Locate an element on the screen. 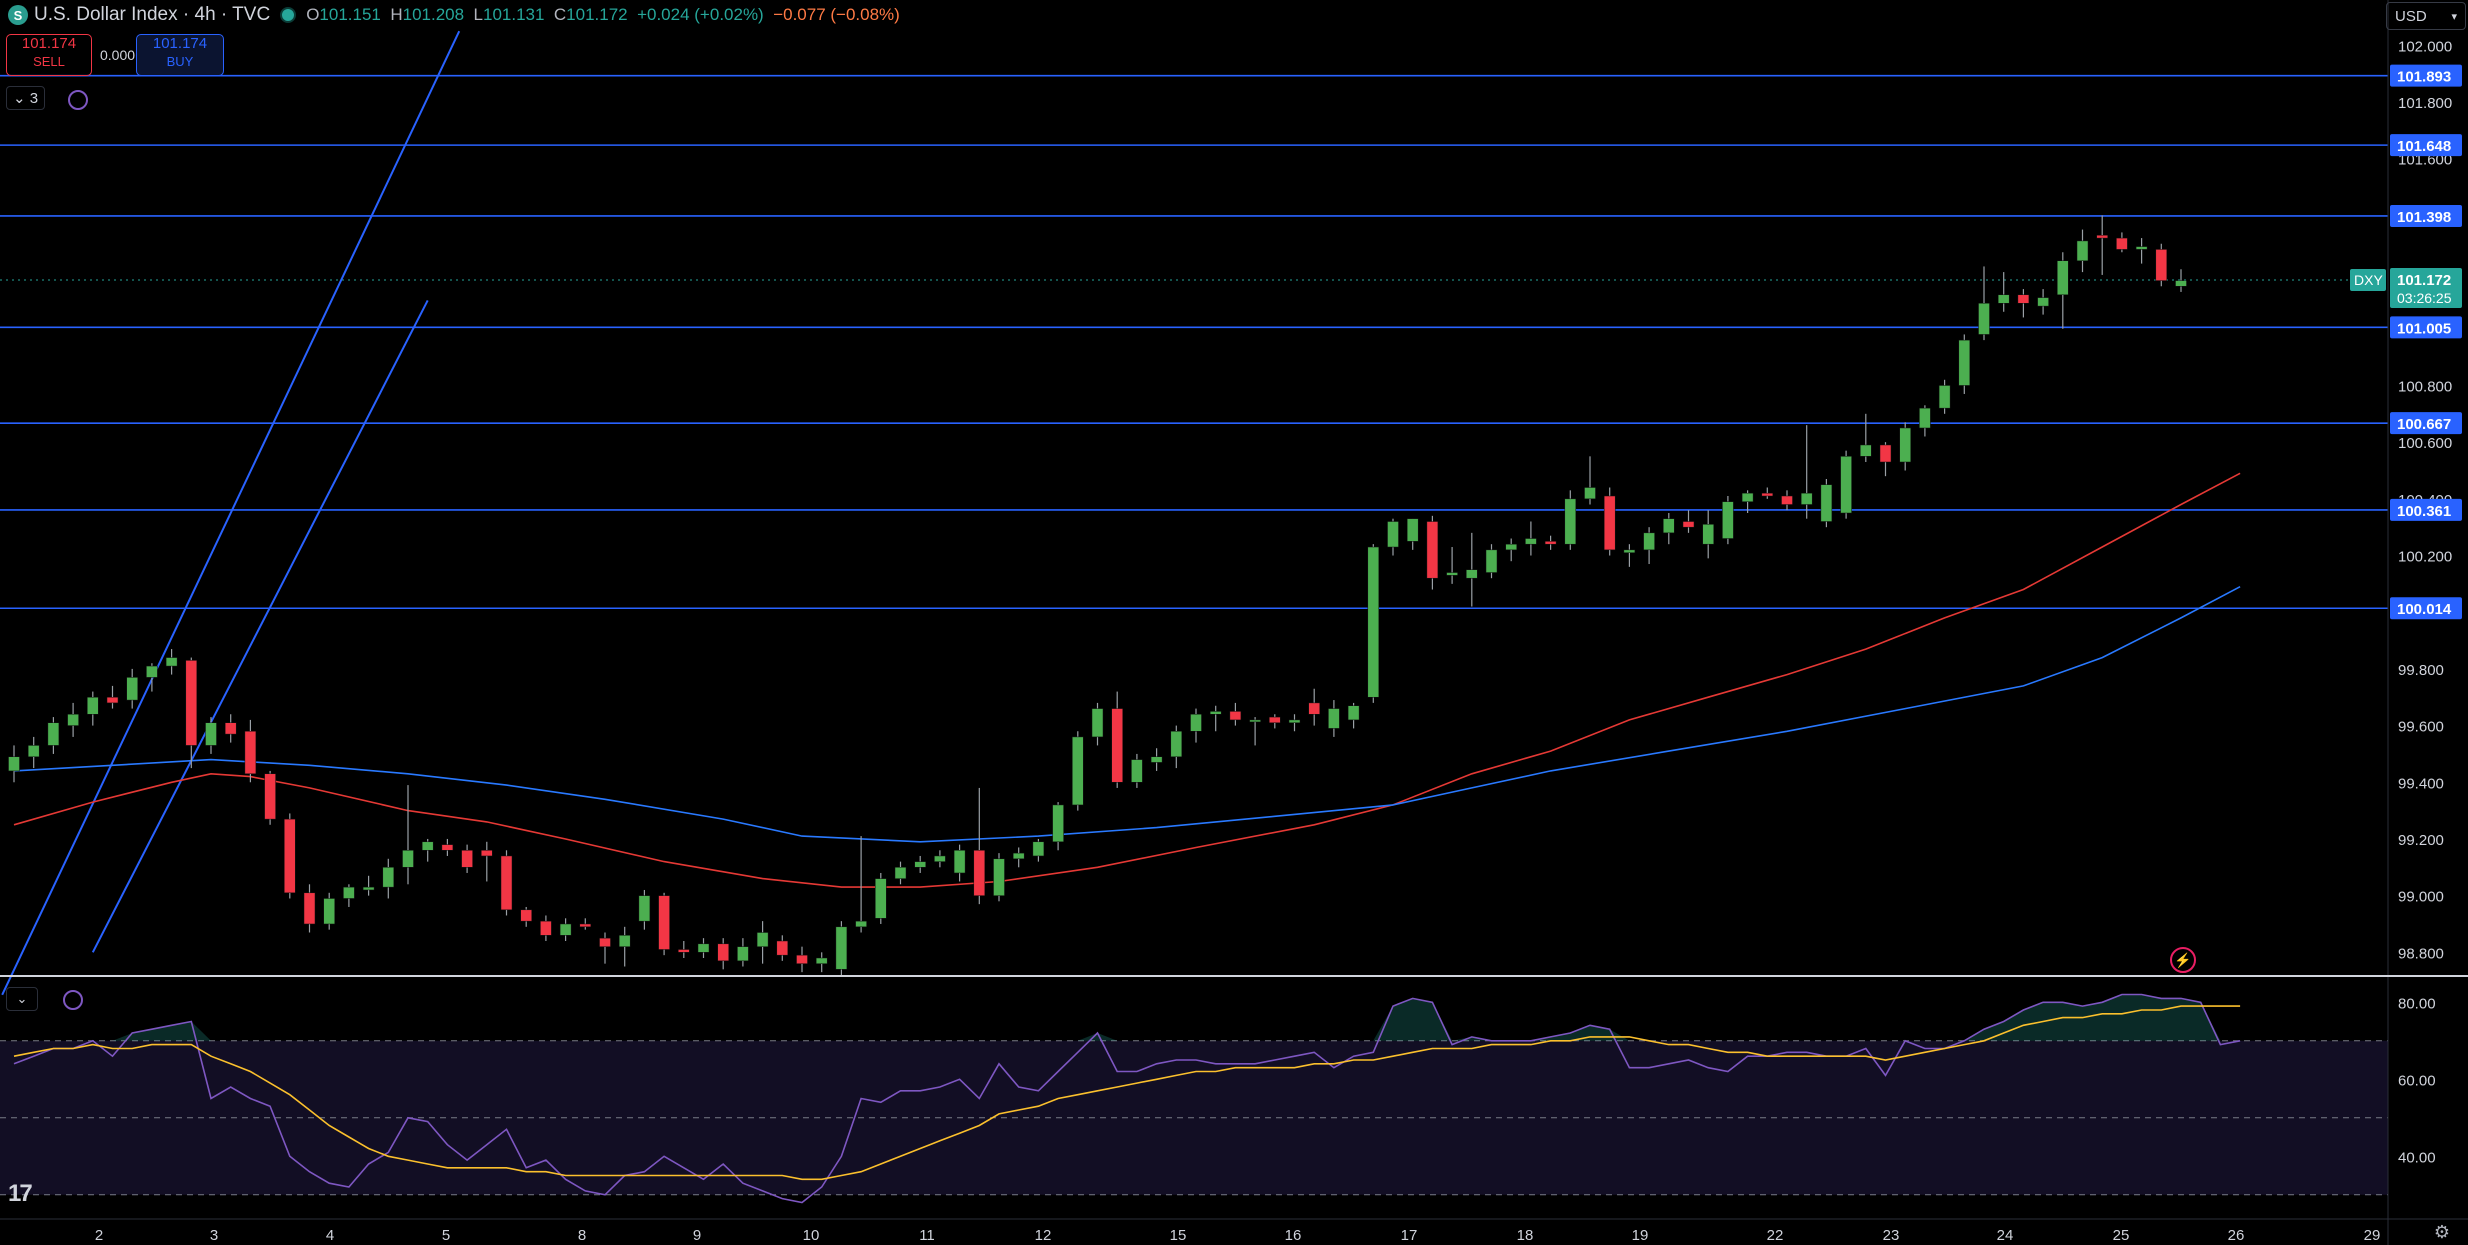  y-tick-label: 100.600 is located at coordinates (2425, 443).